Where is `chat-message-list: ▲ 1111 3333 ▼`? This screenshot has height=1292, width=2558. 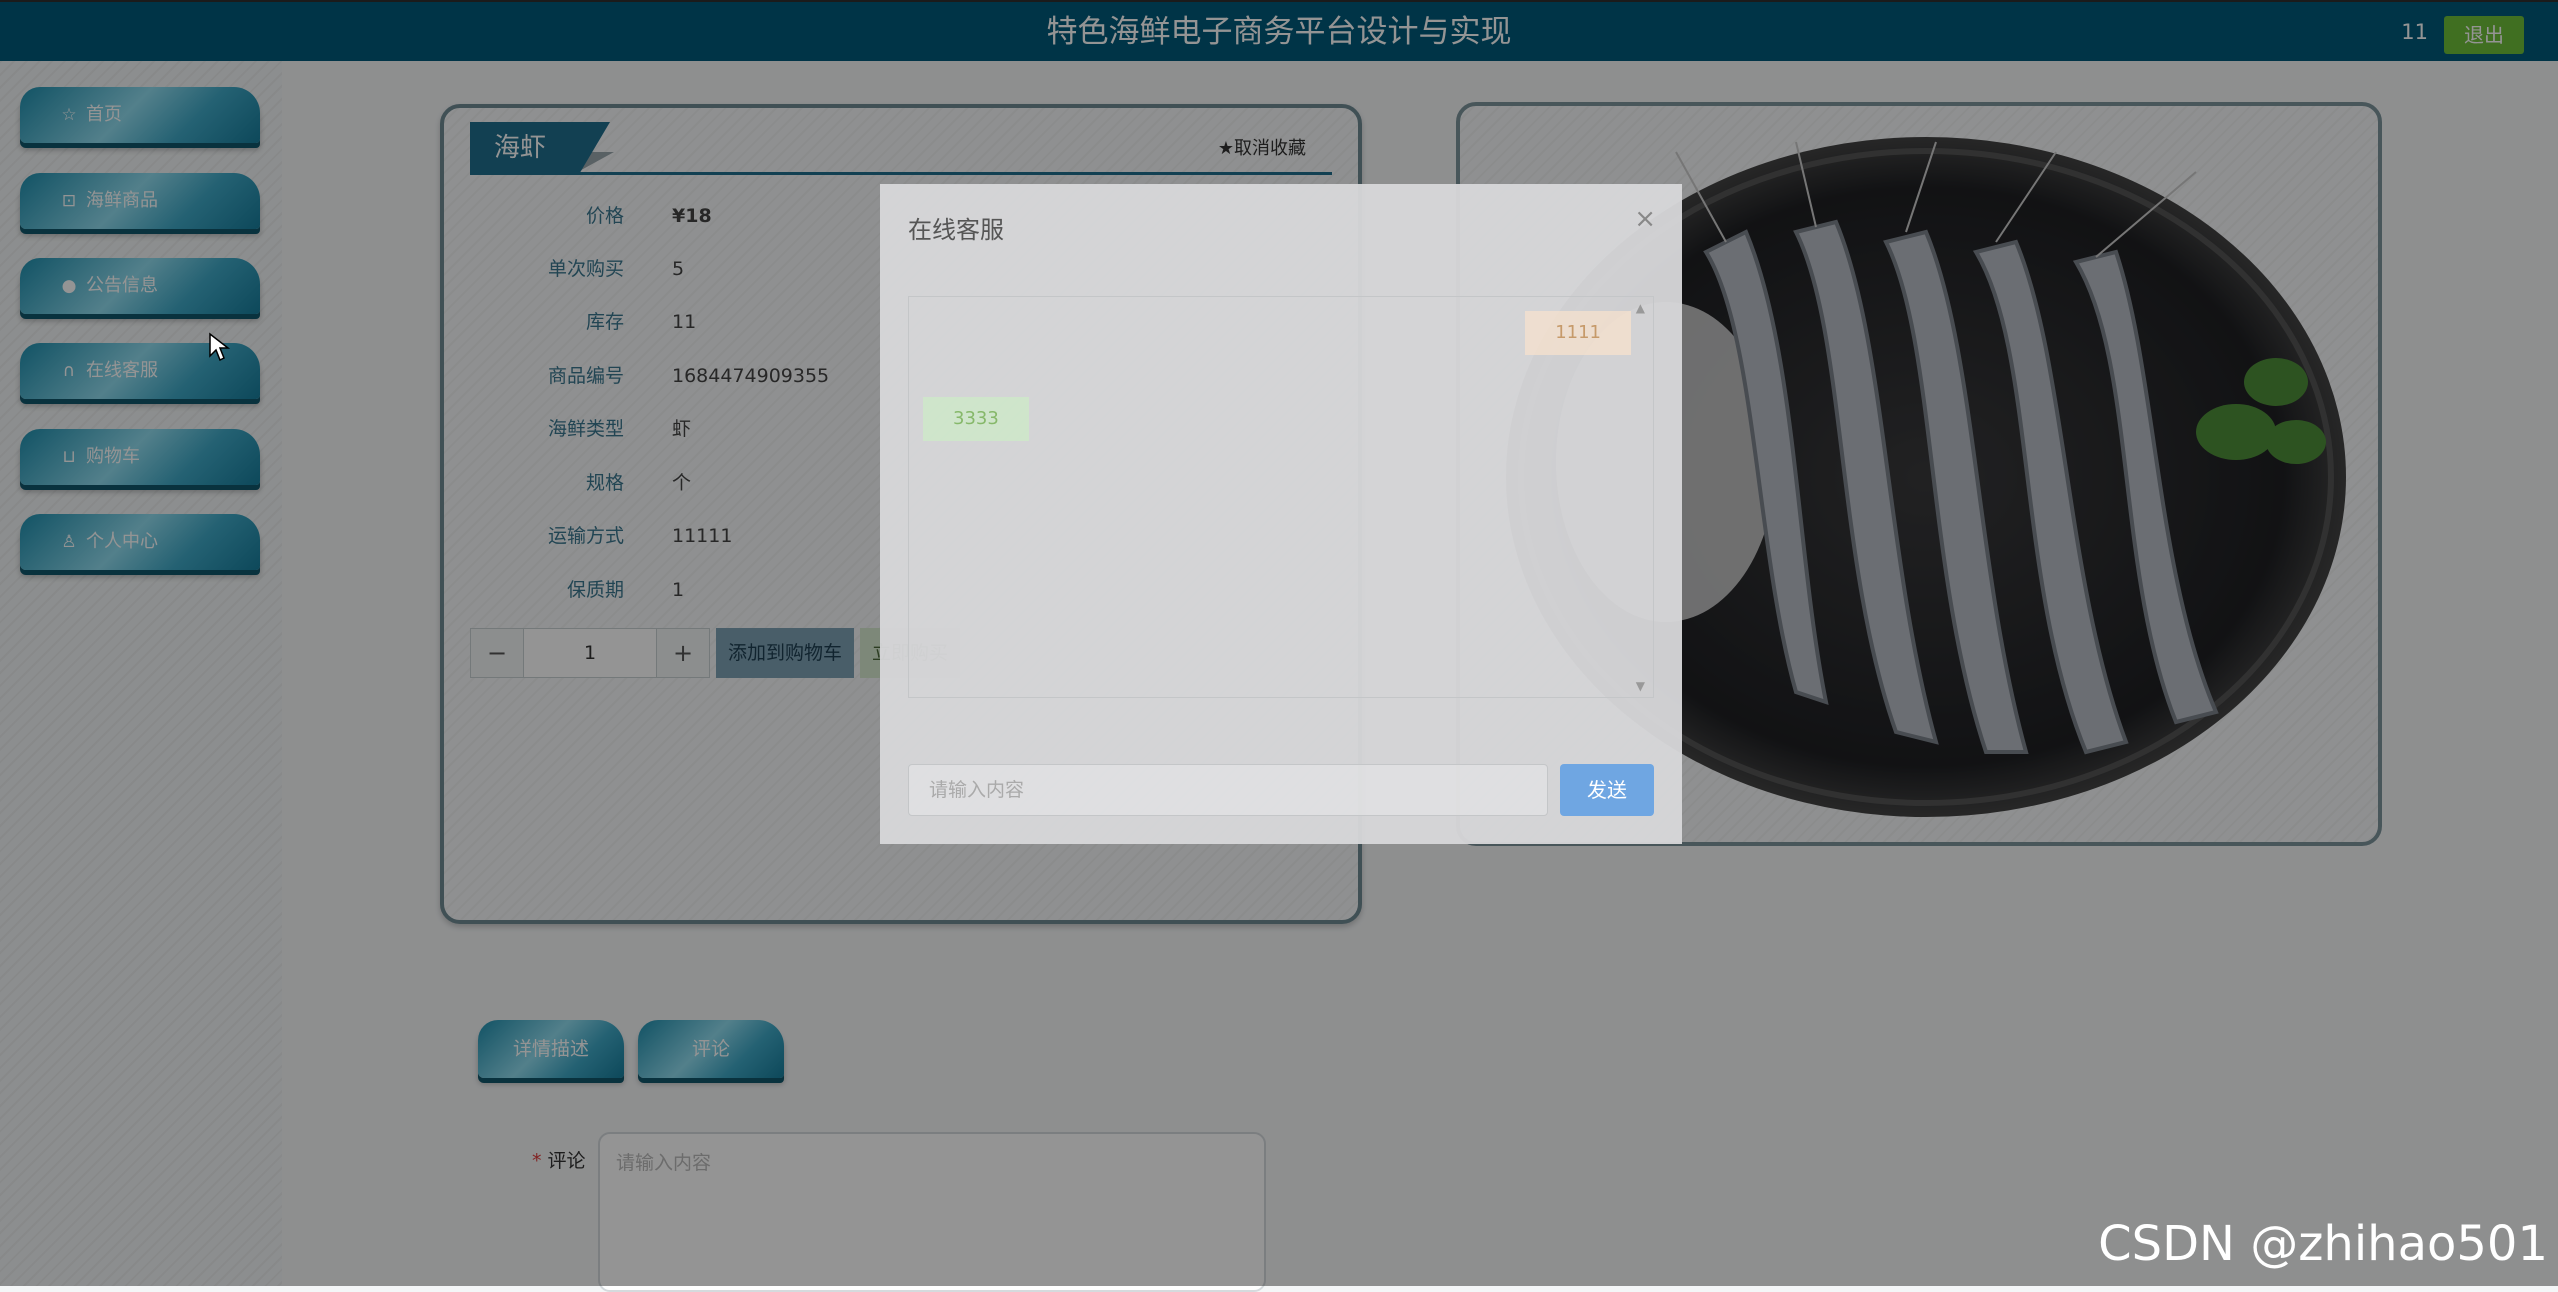
chat-message-list: ▲ 1111 3333 ▼ is located at coordinates (1281, 497).